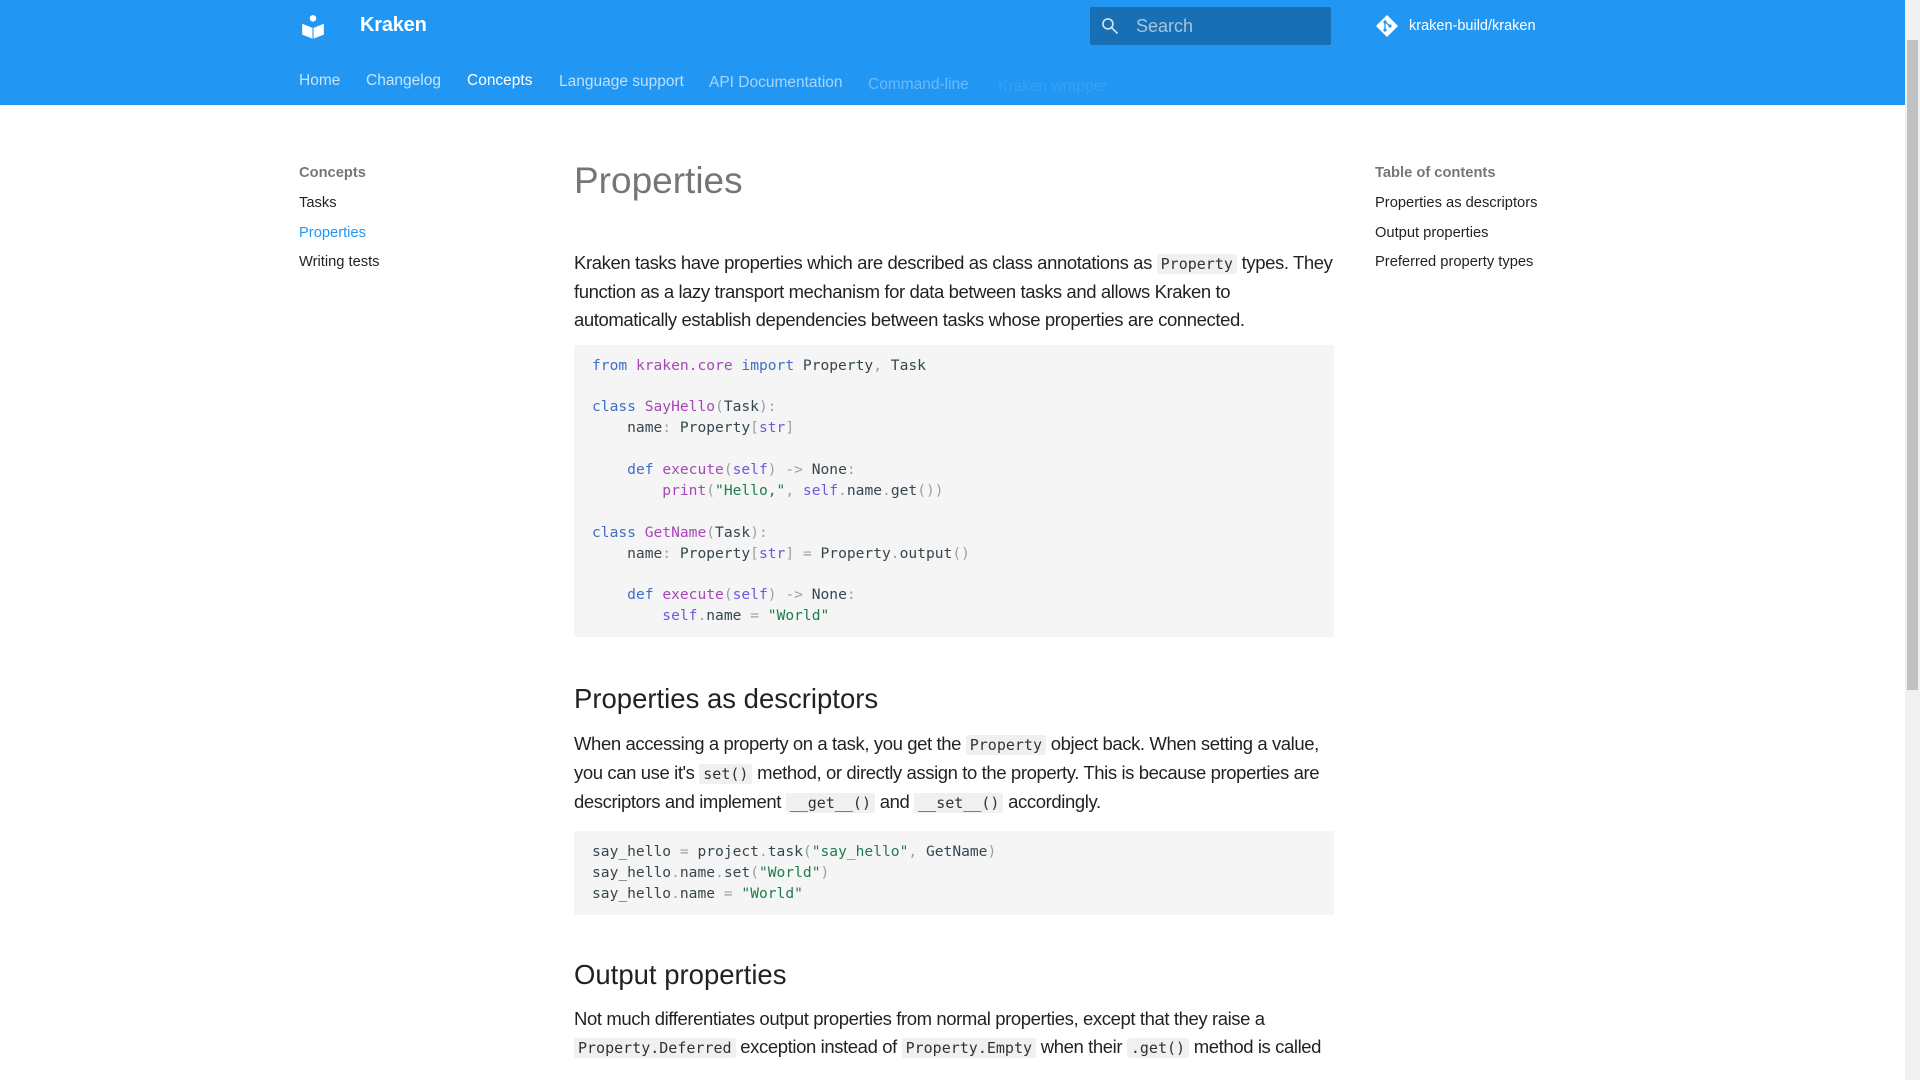  What do you see at coordinates (824, 470) in the screenshot?
I see `code-token: None` at bounding box center [824, 470].